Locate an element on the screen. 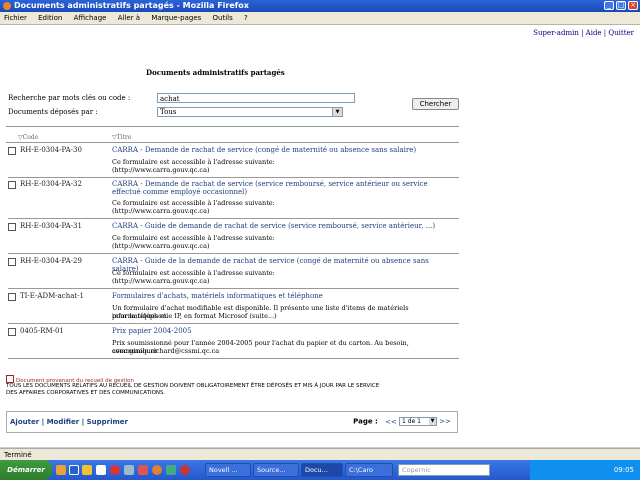 The image size is (640, 480). menu-marque-pages: Marque-pages is located at coordinates (176, 18).